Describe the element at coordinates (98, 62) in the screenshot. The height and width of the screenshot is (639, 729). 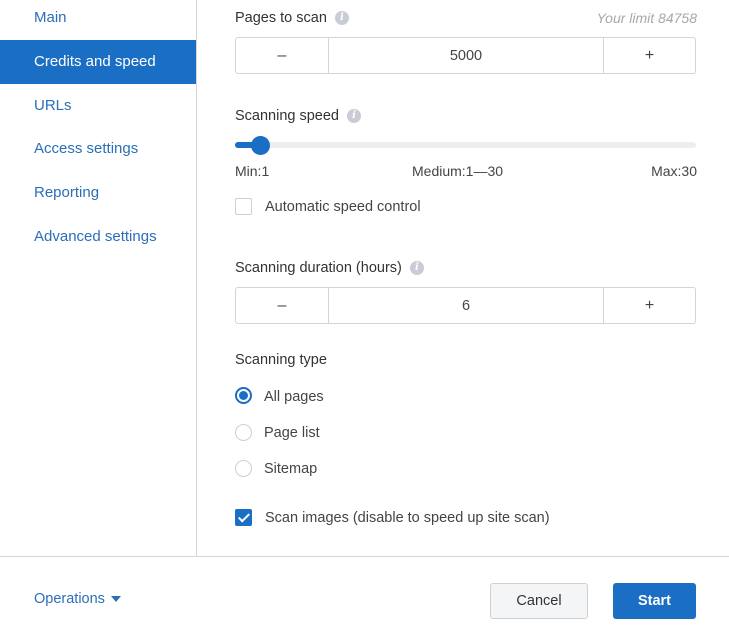
I see `sidebar-item-credits-and-speed: Credits and speed` at that location.